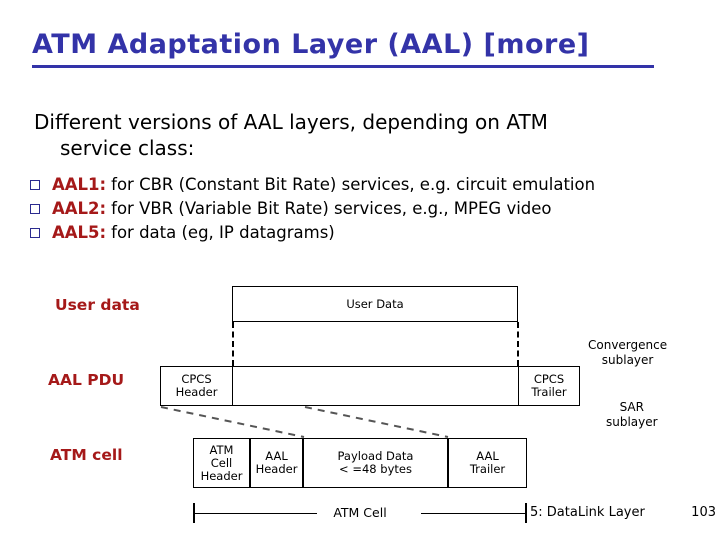  What do you see at coordinates (587, 512) in the screenshot?
I see `footer-section-label: 5: DataLink Layer` at bounding box center [587, 512].